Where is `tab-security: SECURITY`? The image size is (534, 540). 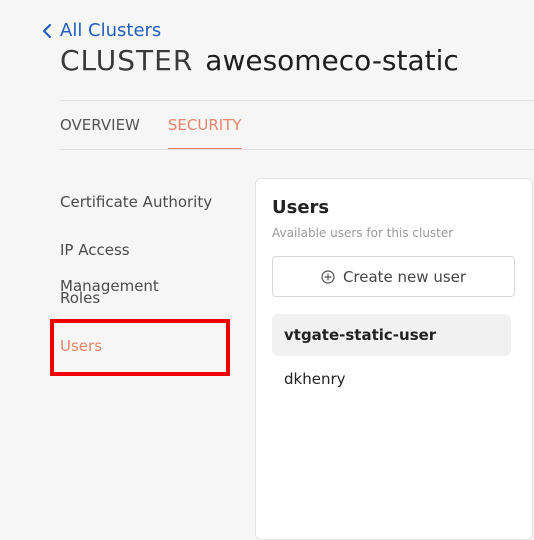
tab-security: SECURITY is located at coordinates (204, 132).